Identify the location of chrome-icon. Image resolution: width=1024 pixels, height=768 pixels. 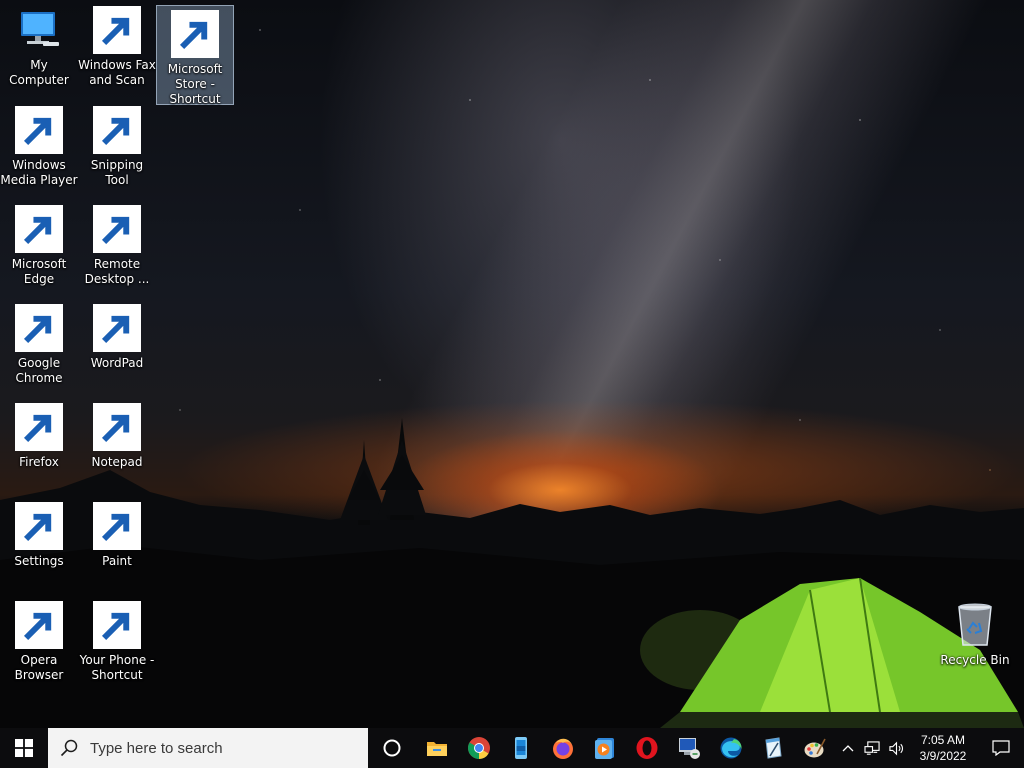
(479, 748).